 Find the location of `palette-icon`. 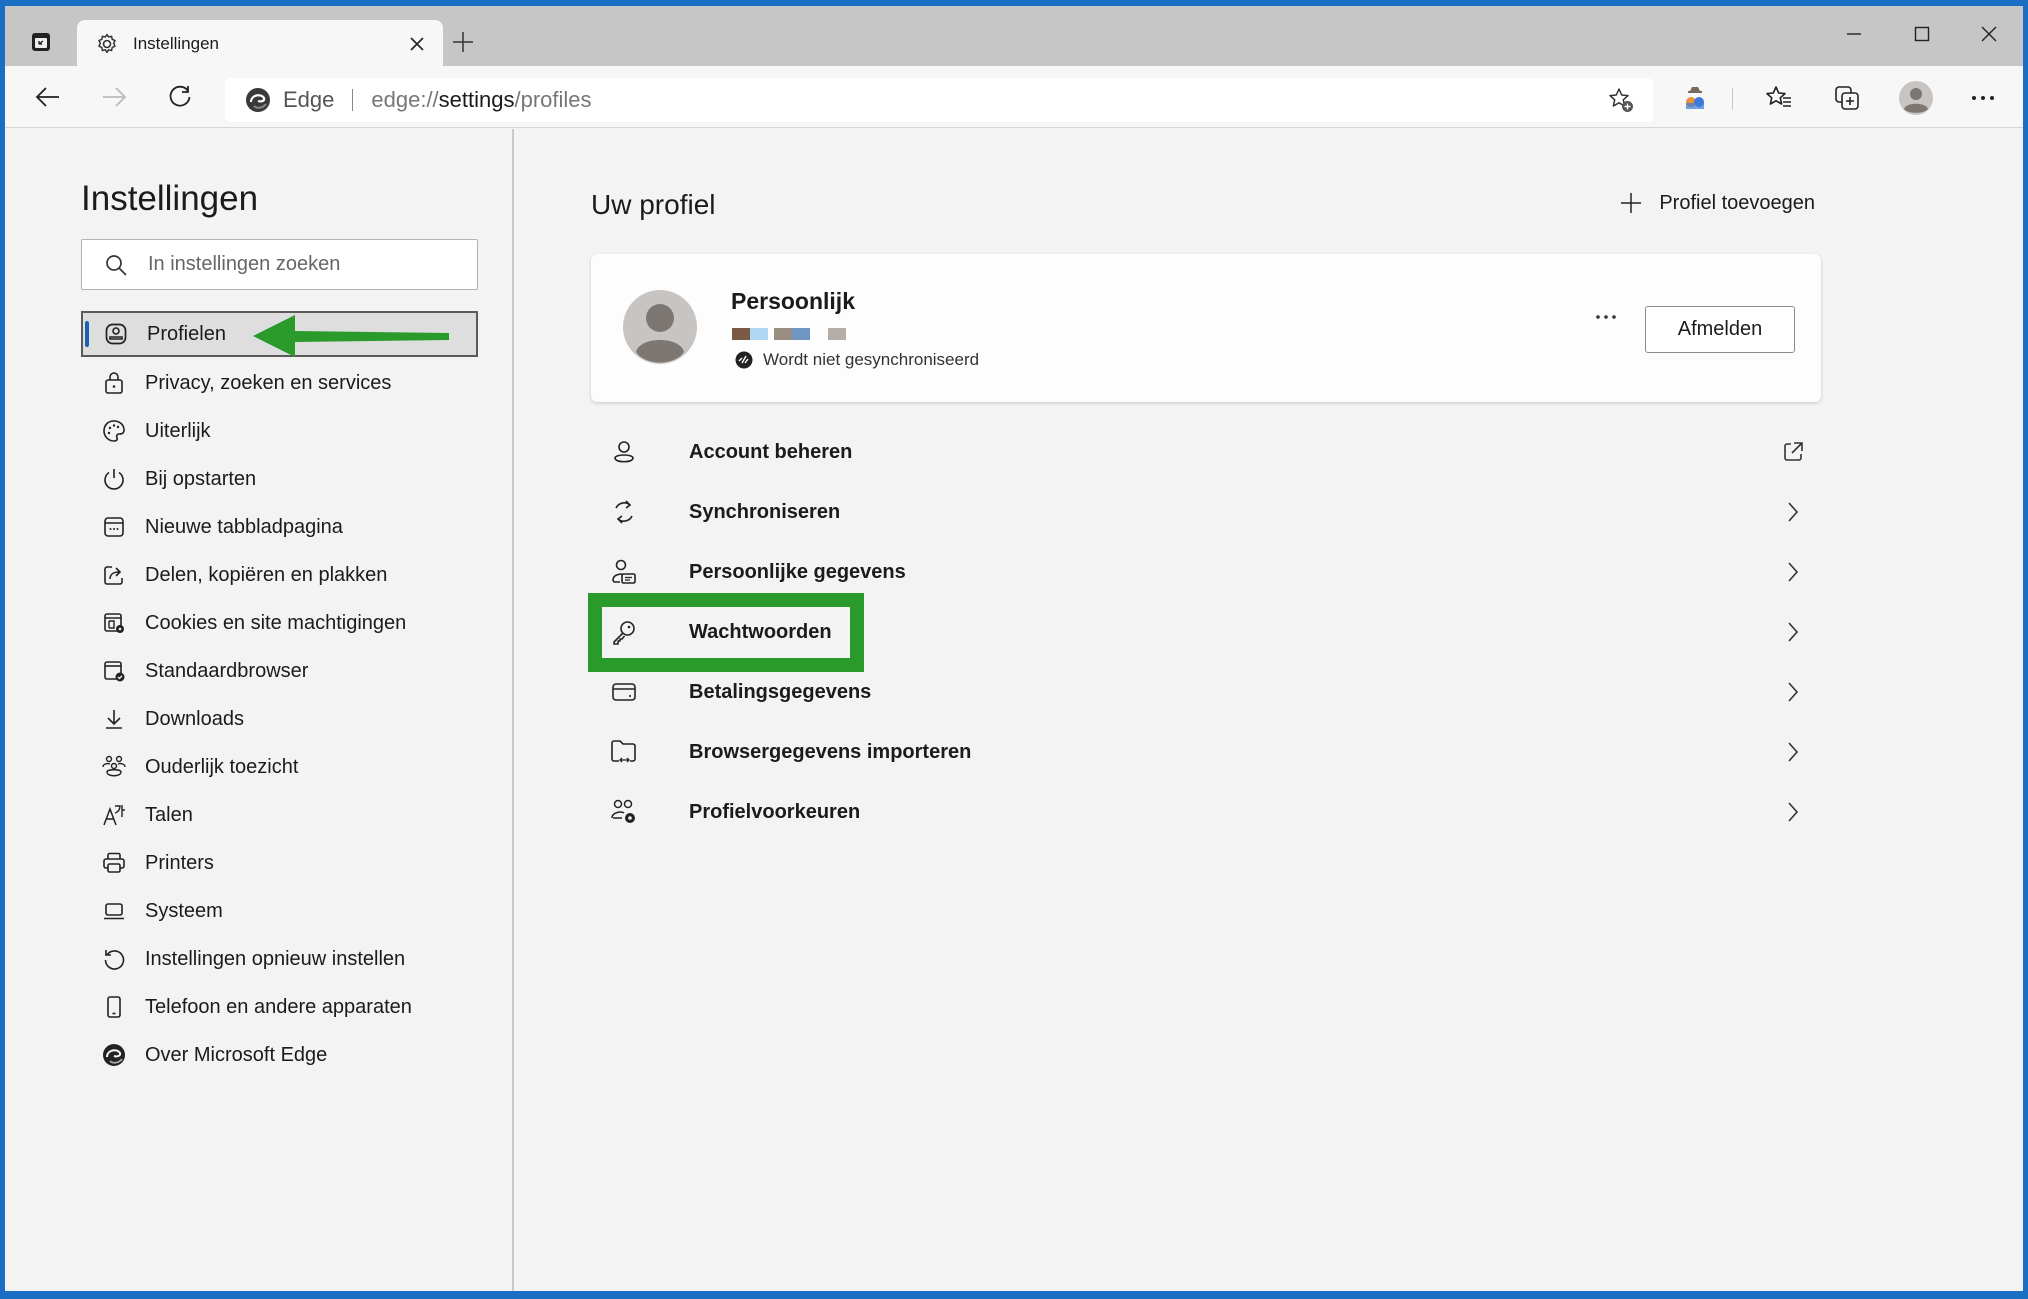

palette-icon is located at coordinates (114, 431).